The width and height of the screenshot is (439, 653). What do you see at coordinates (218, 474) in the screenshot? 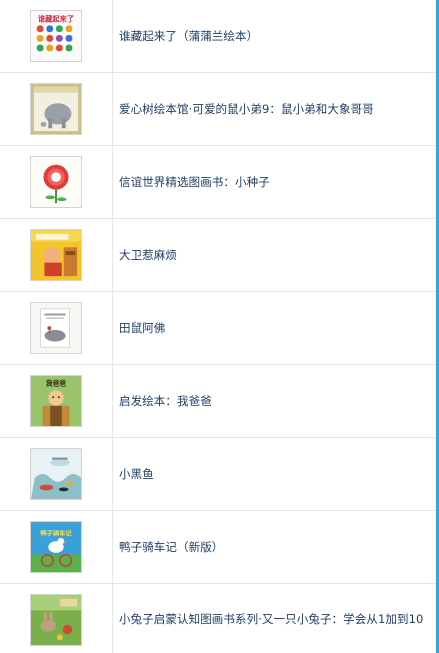
I see `list-item: 小黑鱼` at bounding box center [218, 474].